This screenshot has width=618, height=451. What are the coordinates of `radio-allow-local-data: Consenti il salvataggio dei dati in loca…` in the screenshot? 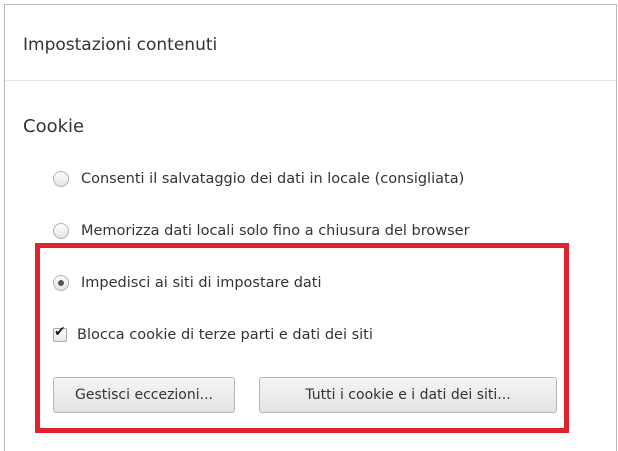 It's located at (258, 179).